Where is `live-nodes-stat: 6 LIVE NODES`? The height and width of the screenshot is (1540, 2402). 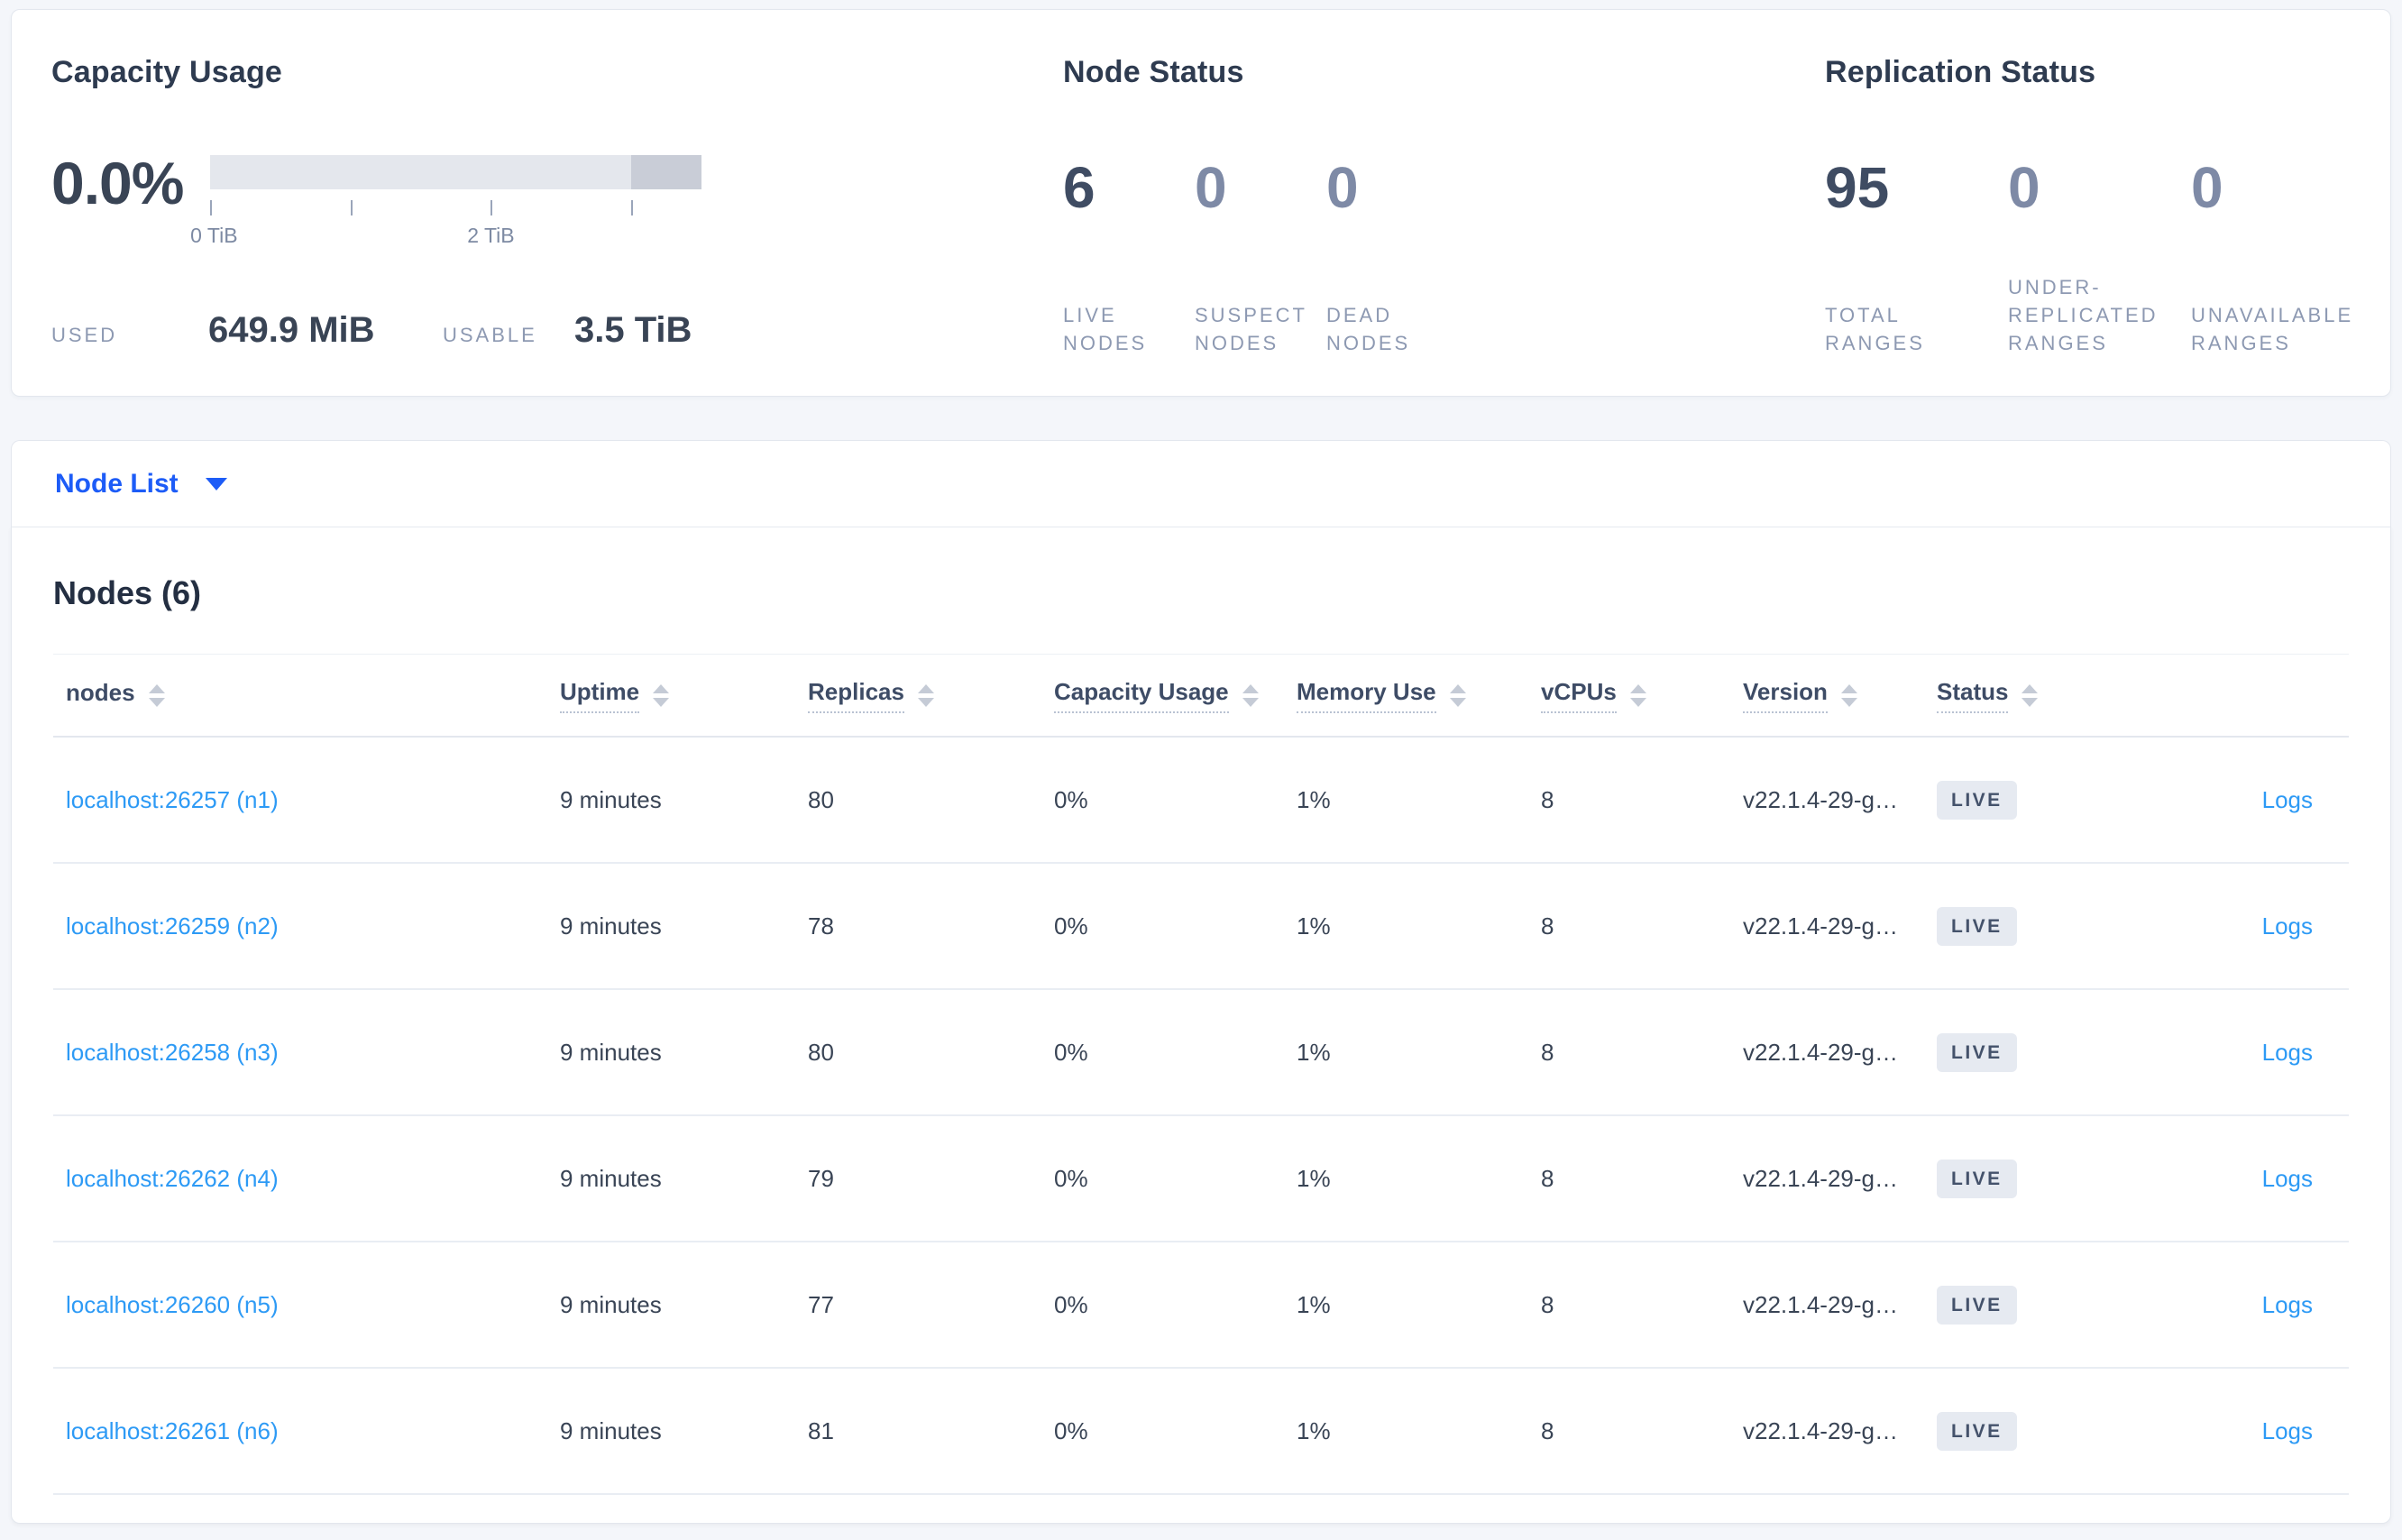
live-nodes-stat: 6 LIVE NODES is located at coordinates (1129, 254).